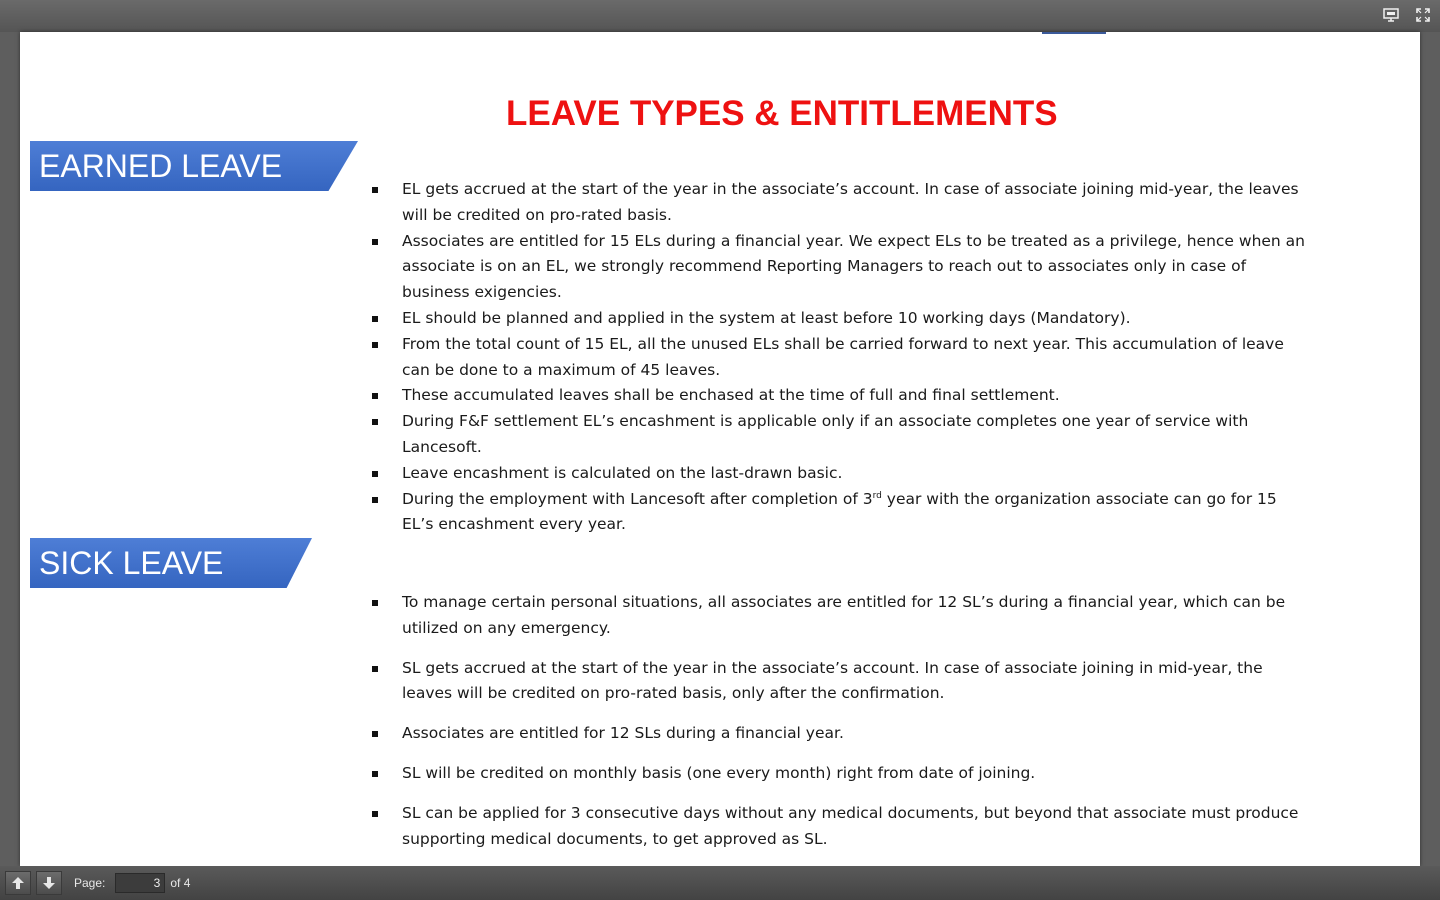 The width and height of the screenshot is (1440, 900). Describe the element at coordinates (161, 166) in the screenshot. I see `earned-leave-heading: EARNED LEAVE` at that location.